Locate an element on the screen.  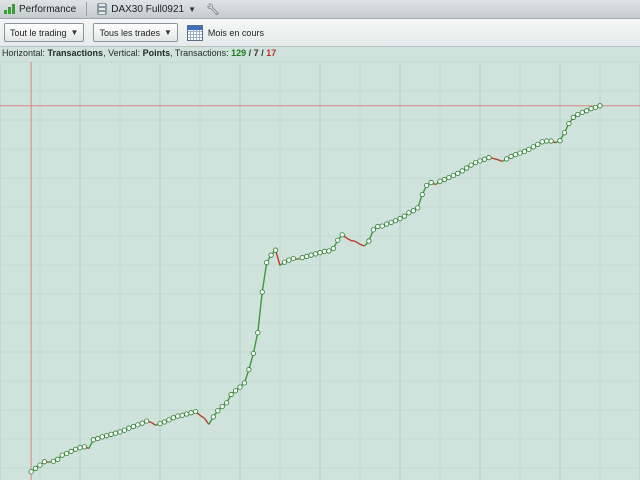
period-selector: Mois en cours is located at coordinates (225, 32).